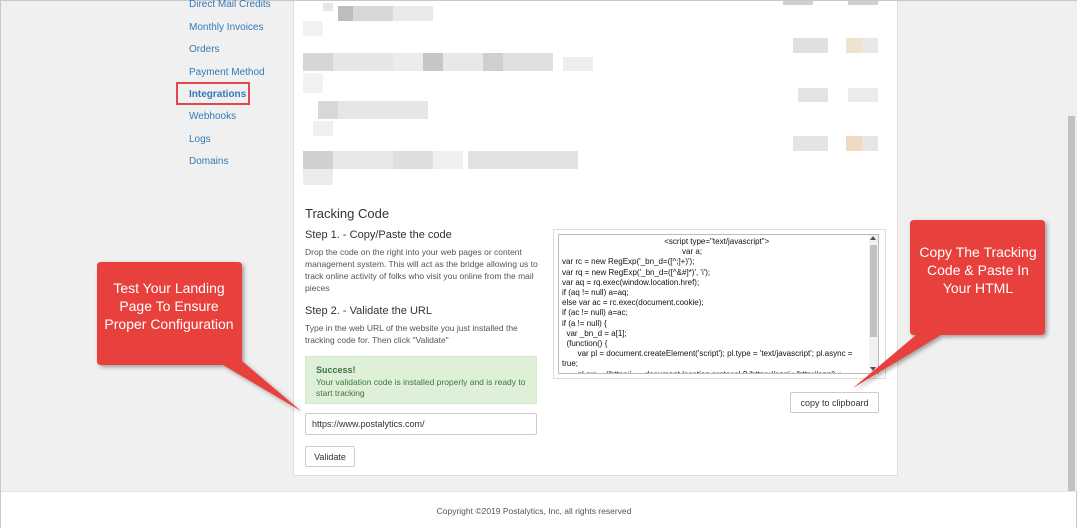  I want to click on code-scrollbar, so click(873, 304).